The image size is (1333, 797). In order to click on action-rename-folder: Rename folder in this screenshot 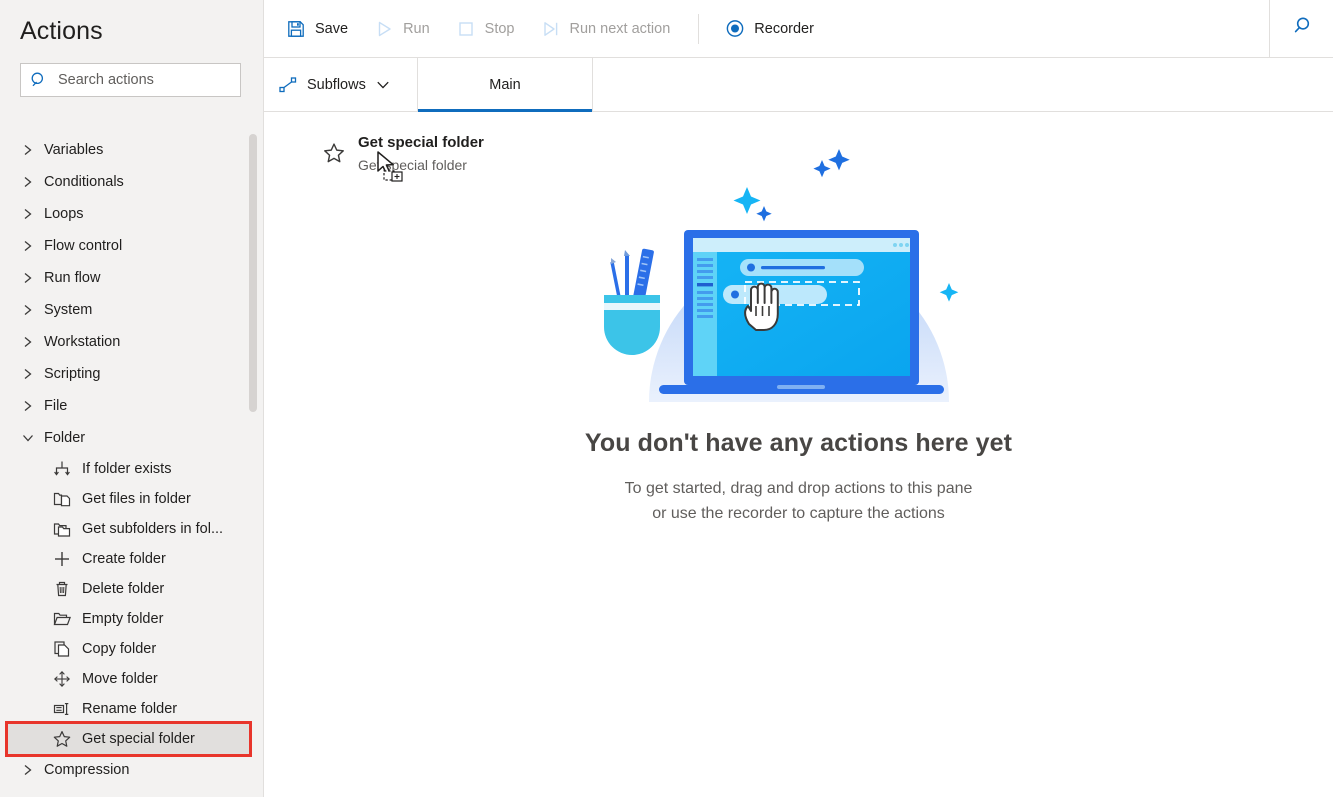, I will do `click(131, 709)`.